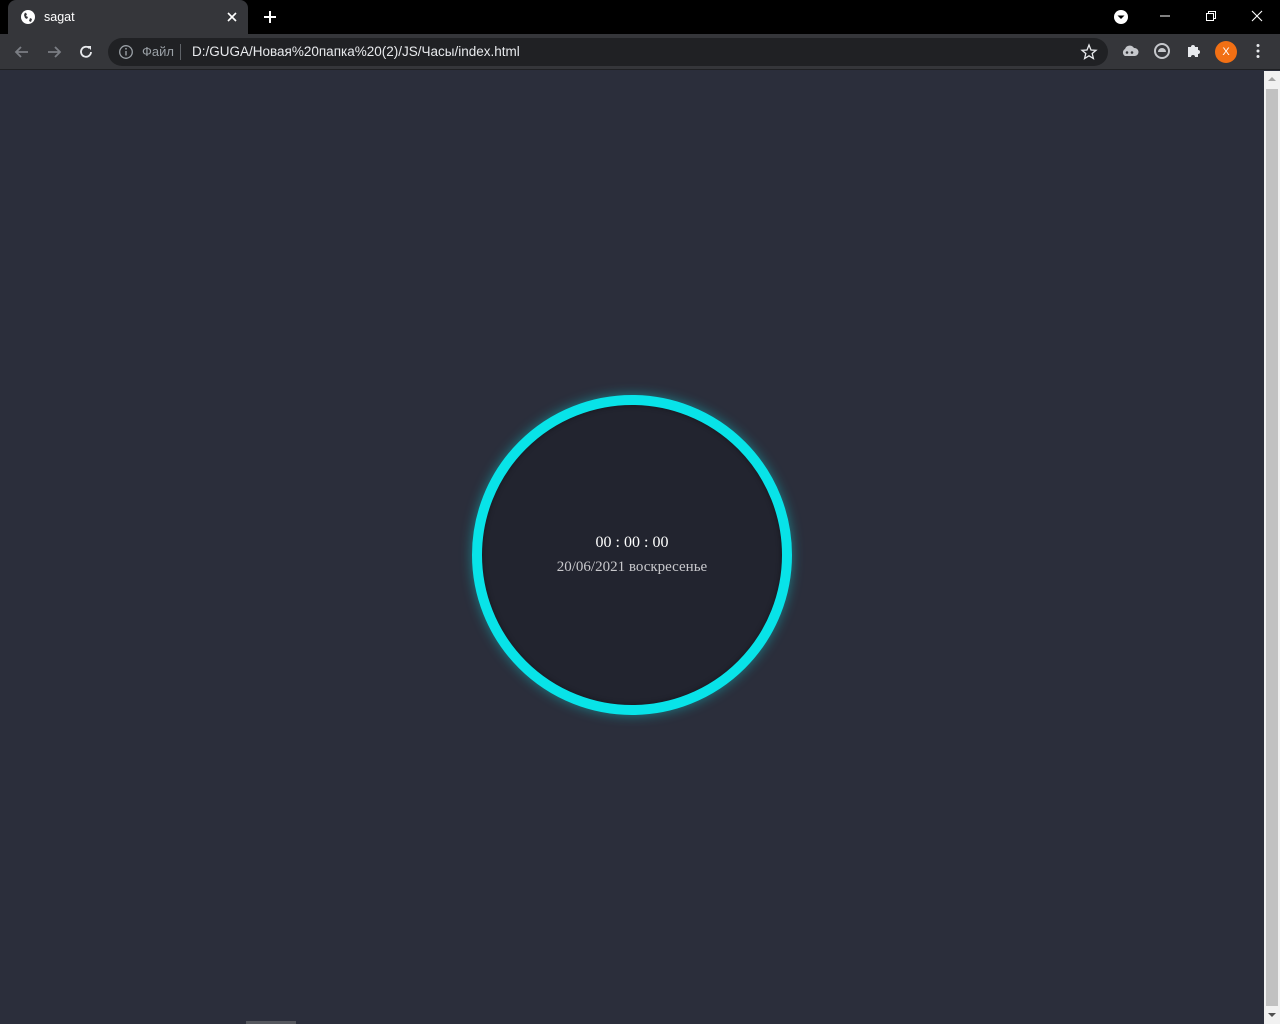  What do you see at coordinates (126, 52) in the screenshot?
I see `info-icon` at bounding box center [126, 52].